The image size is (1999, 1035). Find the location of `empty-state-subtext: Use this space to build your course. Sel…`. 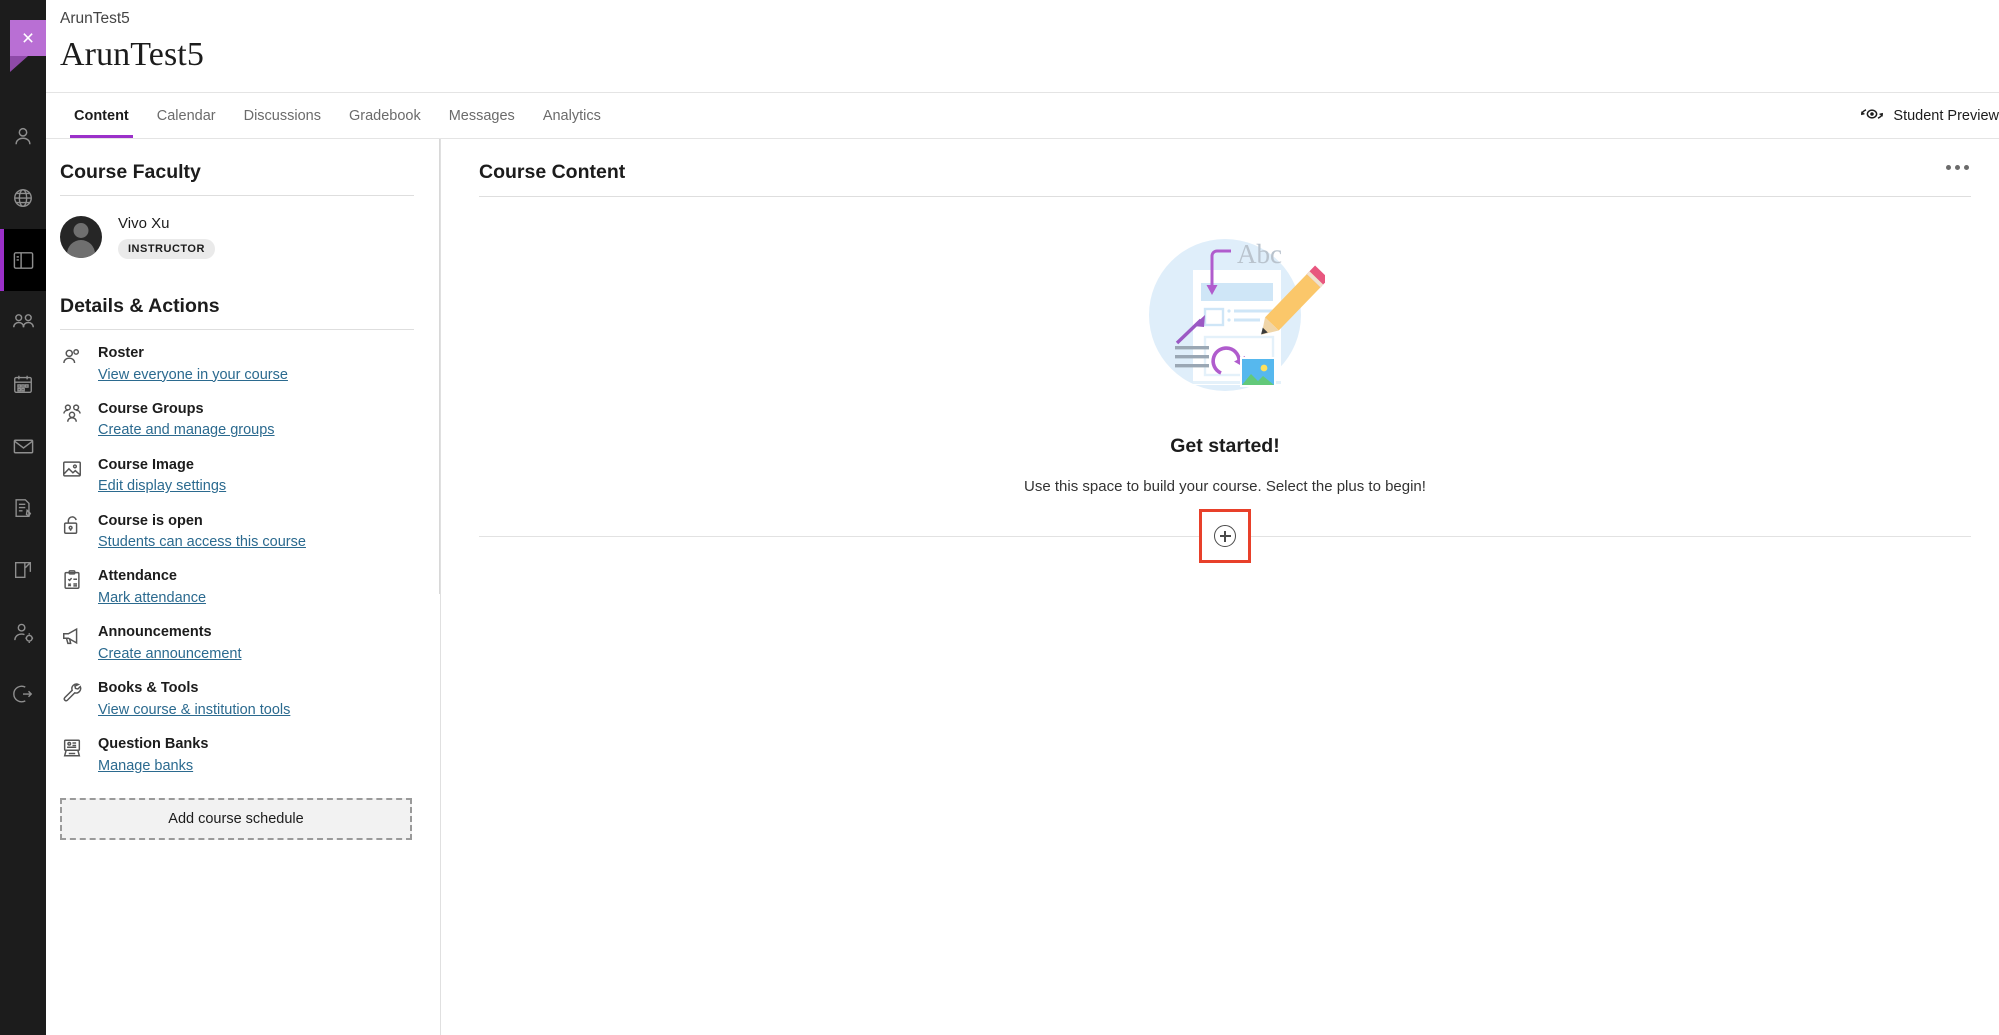

empty-state-subtext: Use this space to build your course. Sel… is located at coordinates (1225, 486).